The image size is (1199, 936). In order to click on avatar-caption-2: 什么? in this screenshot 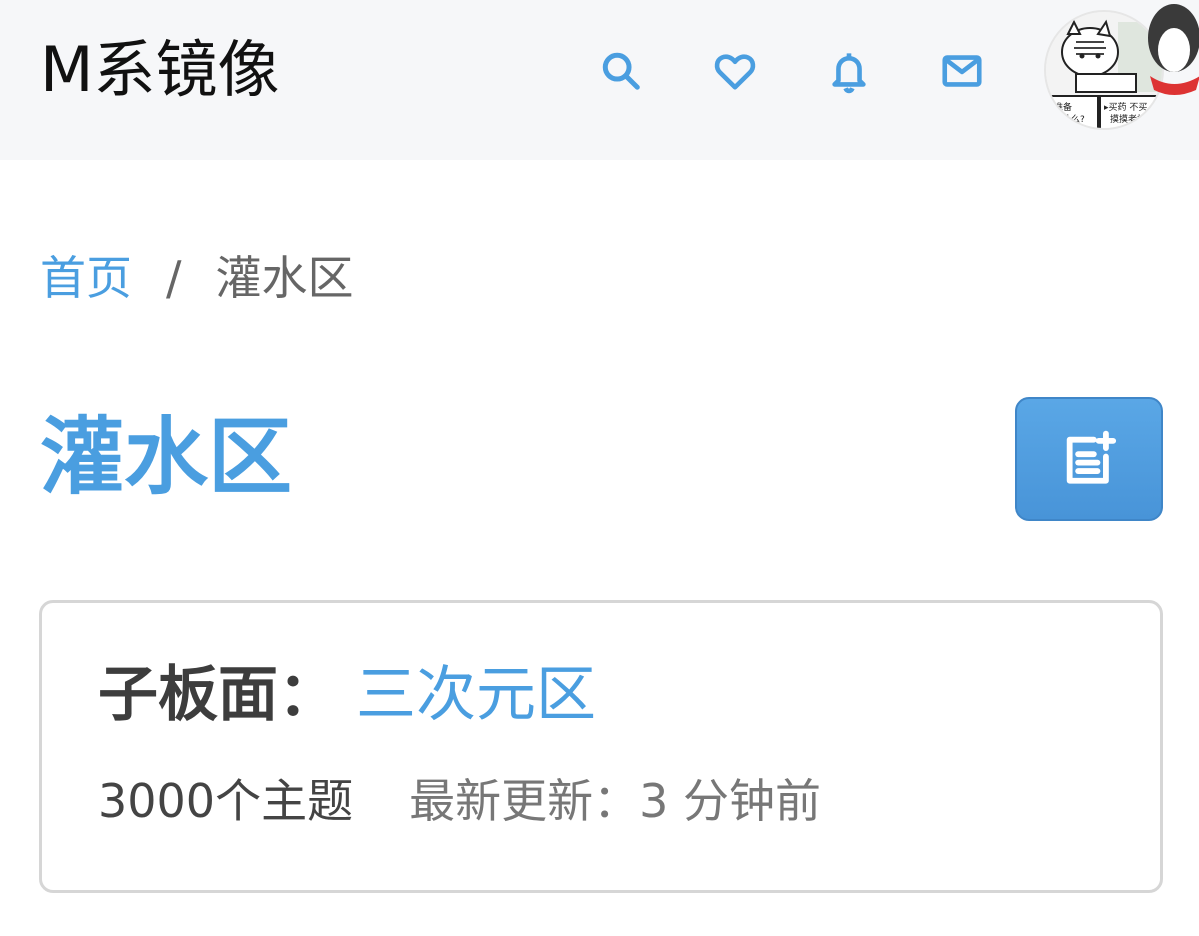, I will do `click(1073, 119)`.